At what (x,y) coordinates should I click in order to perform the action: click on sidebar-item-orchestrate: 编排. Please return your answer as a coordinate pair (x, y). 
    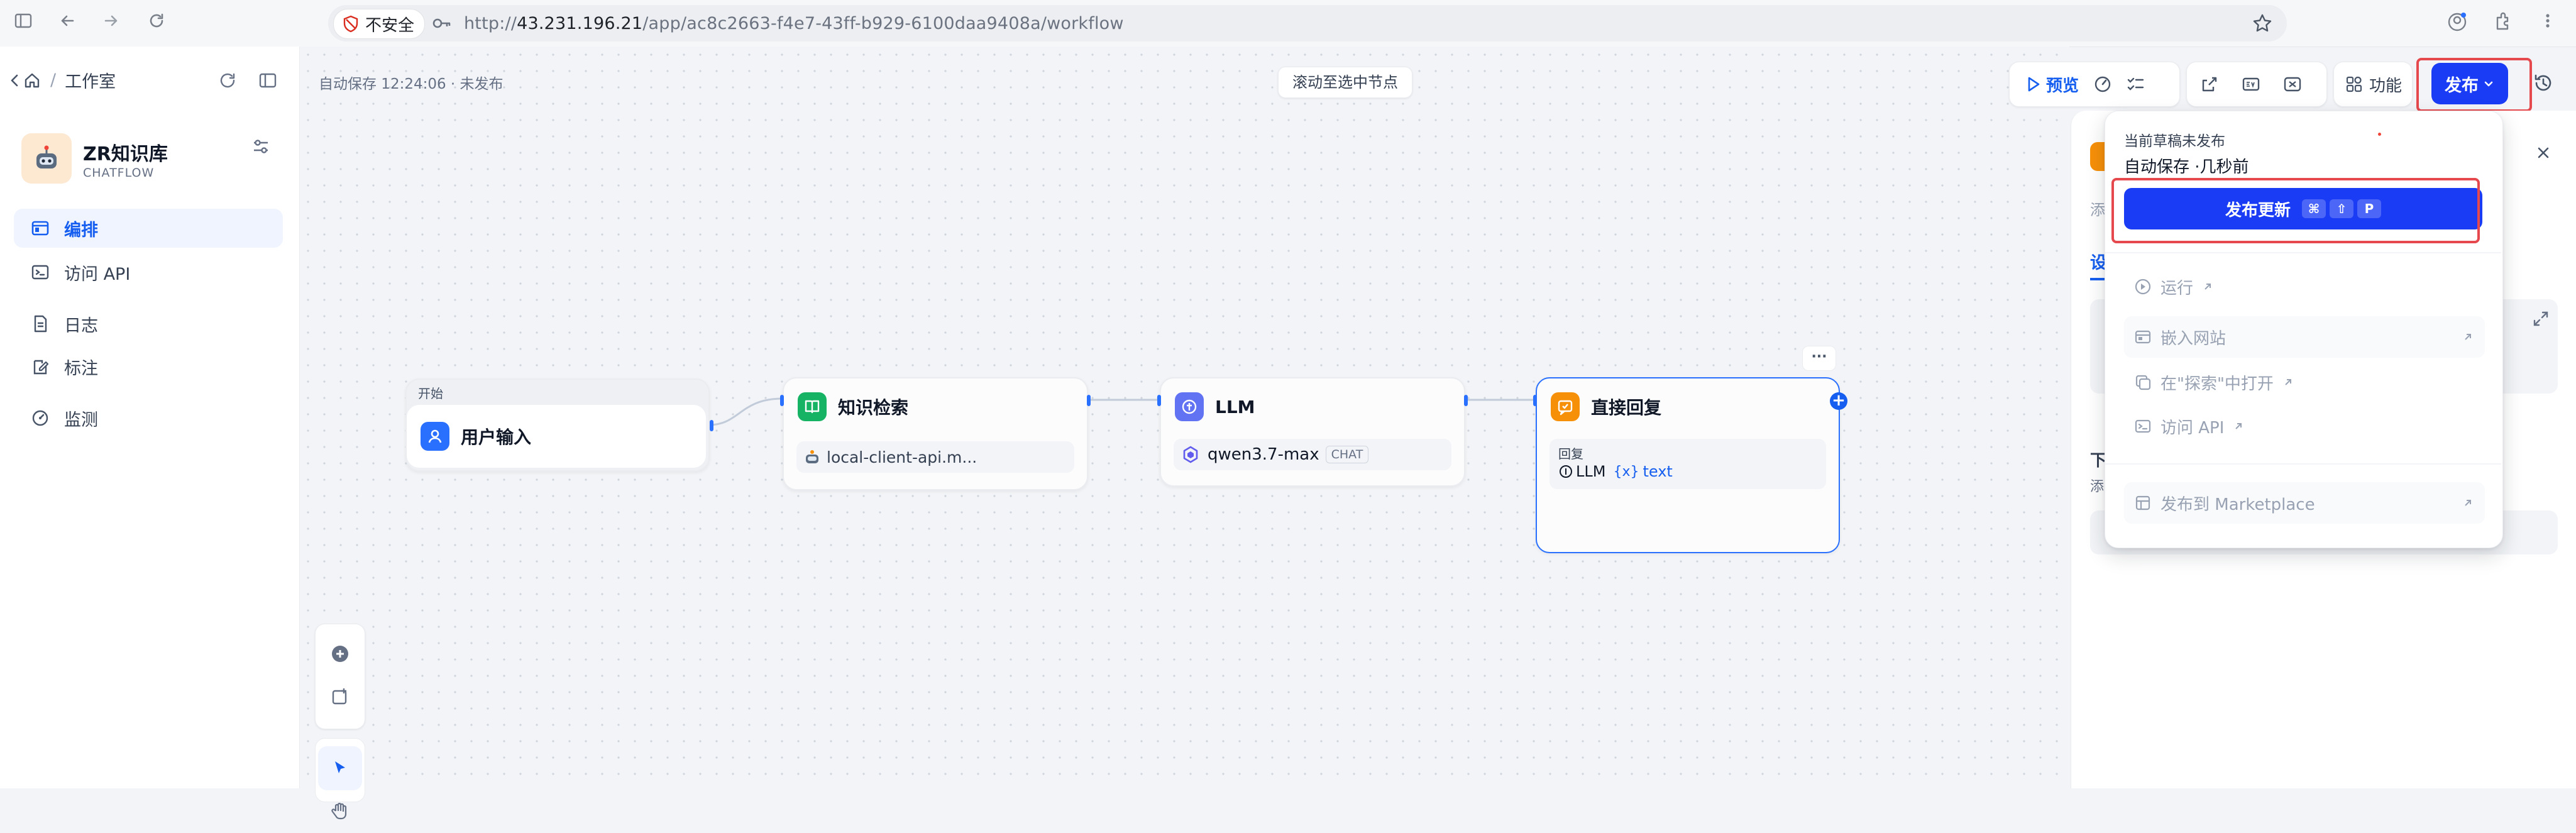
    Looking at the image, I should click on (149, 228).